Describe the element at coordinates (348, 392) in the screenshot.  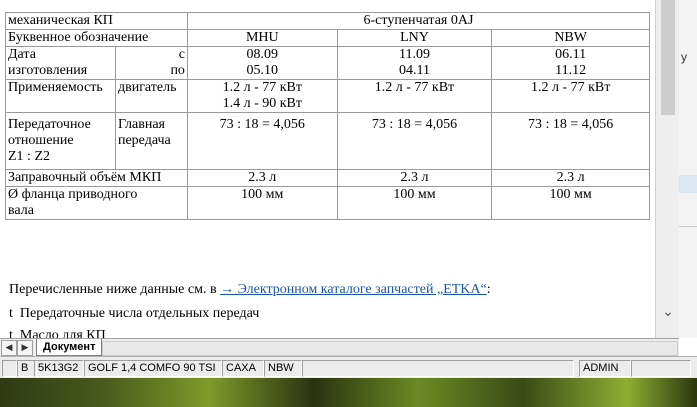
I see `desktop-background` at that location.